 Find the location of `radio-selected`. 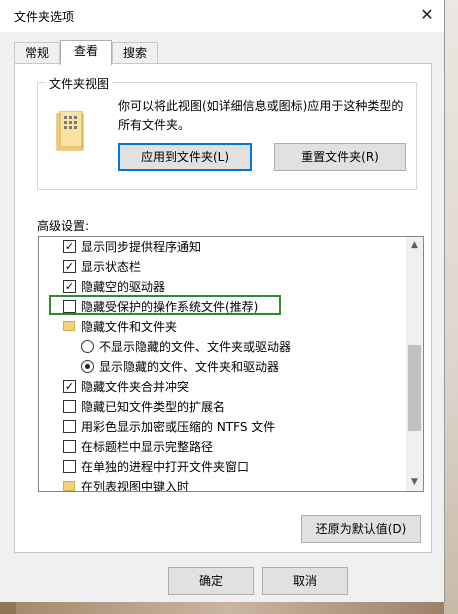

radio-selected is located at coordinates (87, 366).